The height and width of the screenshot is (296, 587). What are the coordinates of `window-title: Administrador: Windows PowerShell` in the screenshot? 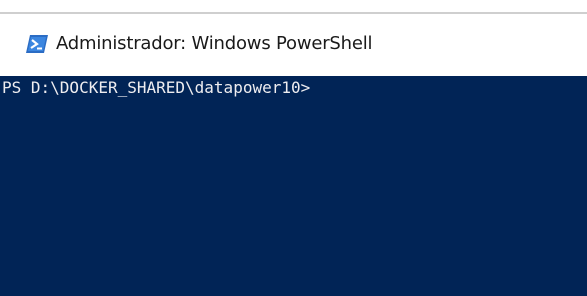 It's located at (214, 43).